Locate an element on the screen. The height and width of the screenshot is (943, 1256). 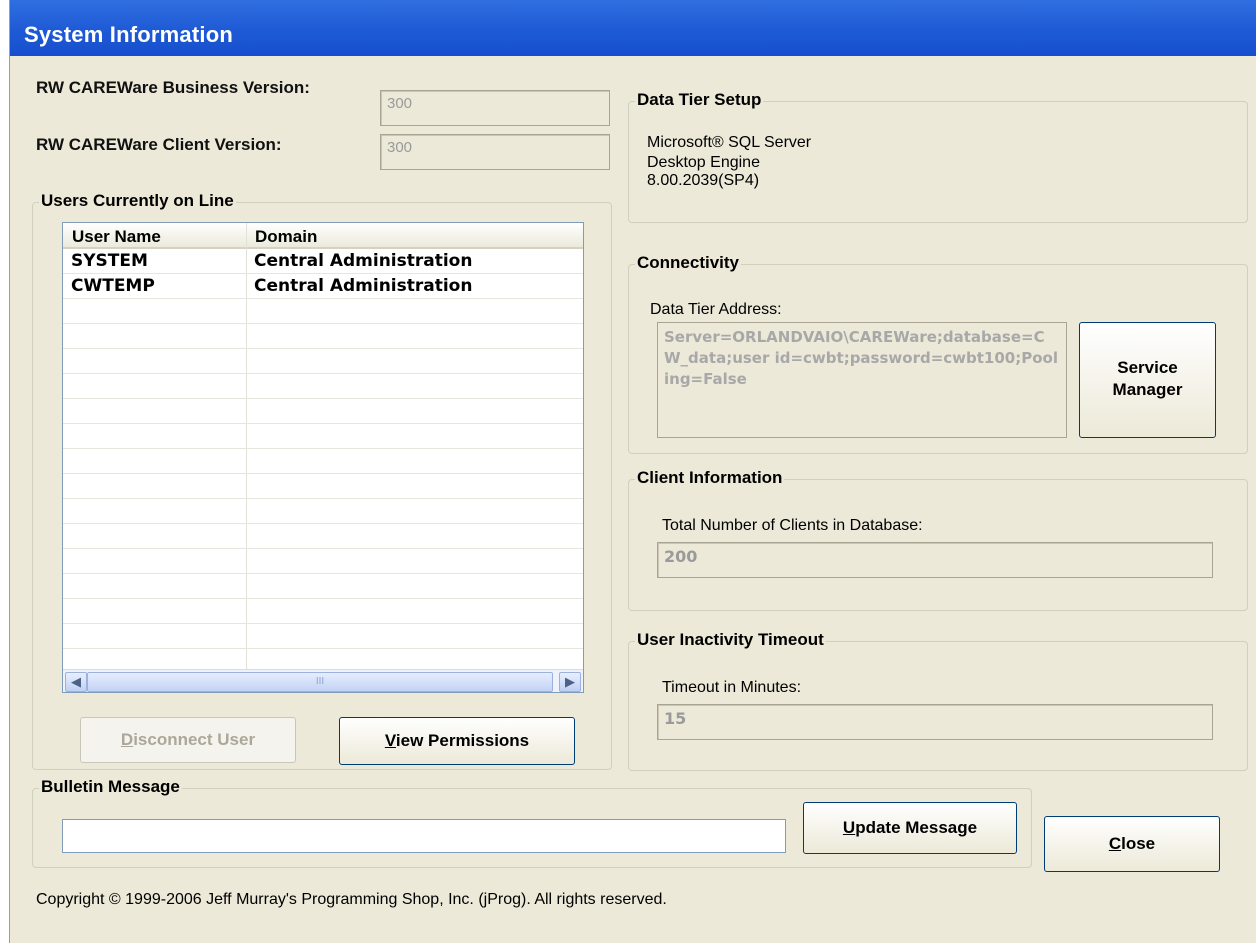
view-accel: V is located at coordinates (390, 740).